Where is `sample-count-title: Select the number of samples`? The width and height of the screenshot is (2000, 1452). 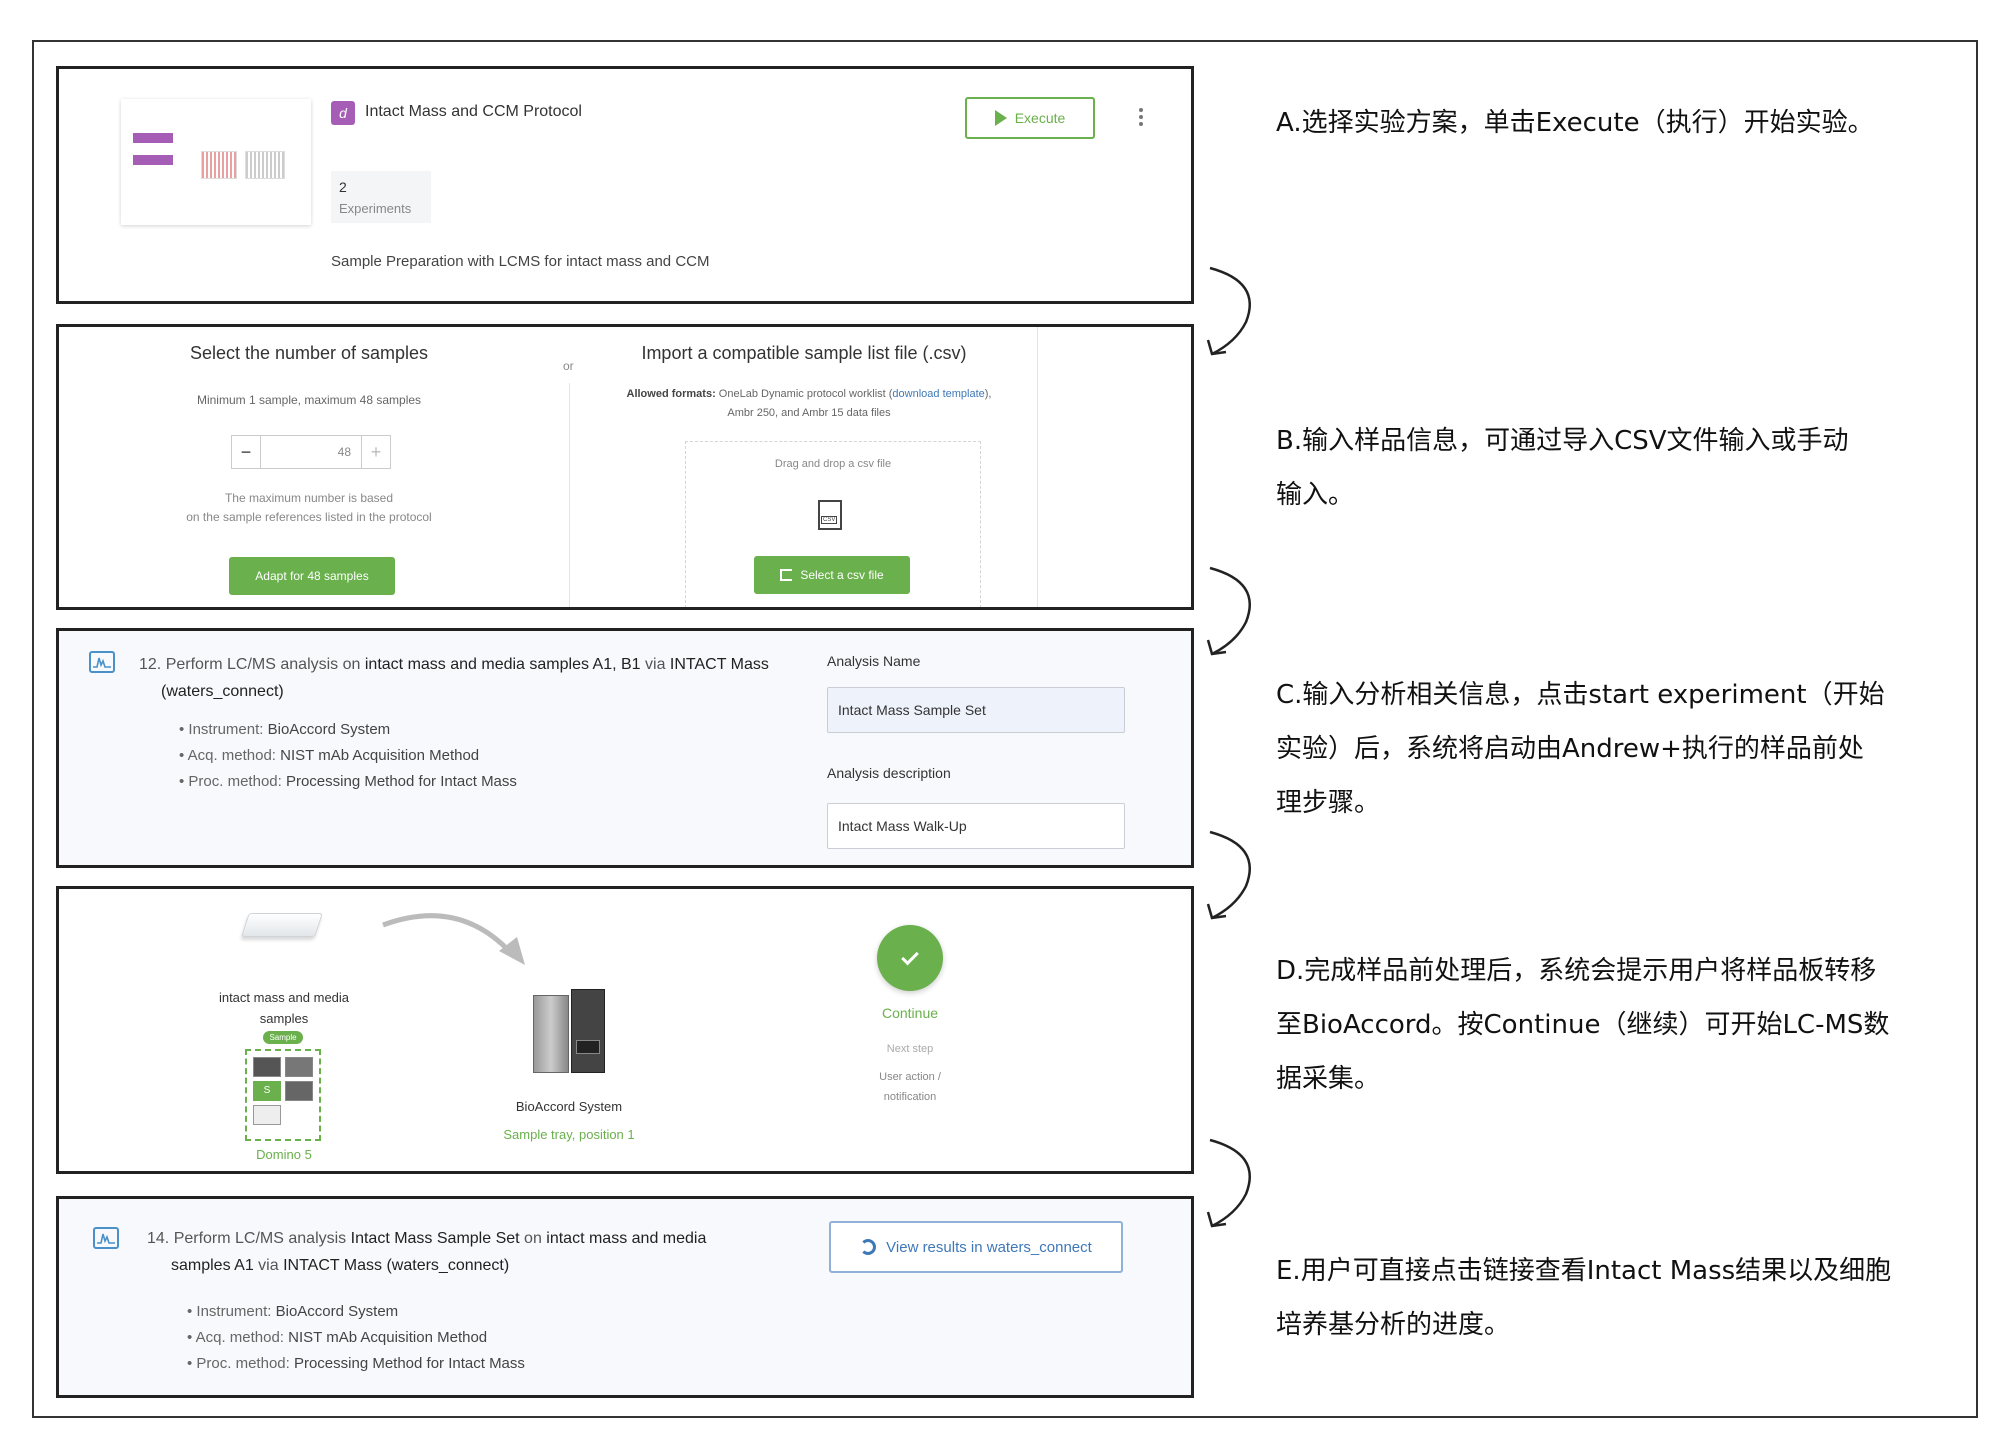 sample-count-title: Select the number of samples is located at coordinates (309, 353).